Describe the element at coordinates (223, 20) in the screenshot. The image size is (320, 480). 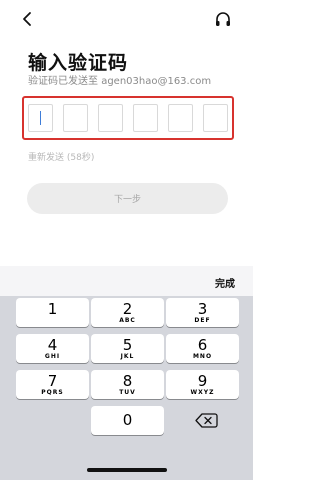
I see `headphones-icon` at that location.